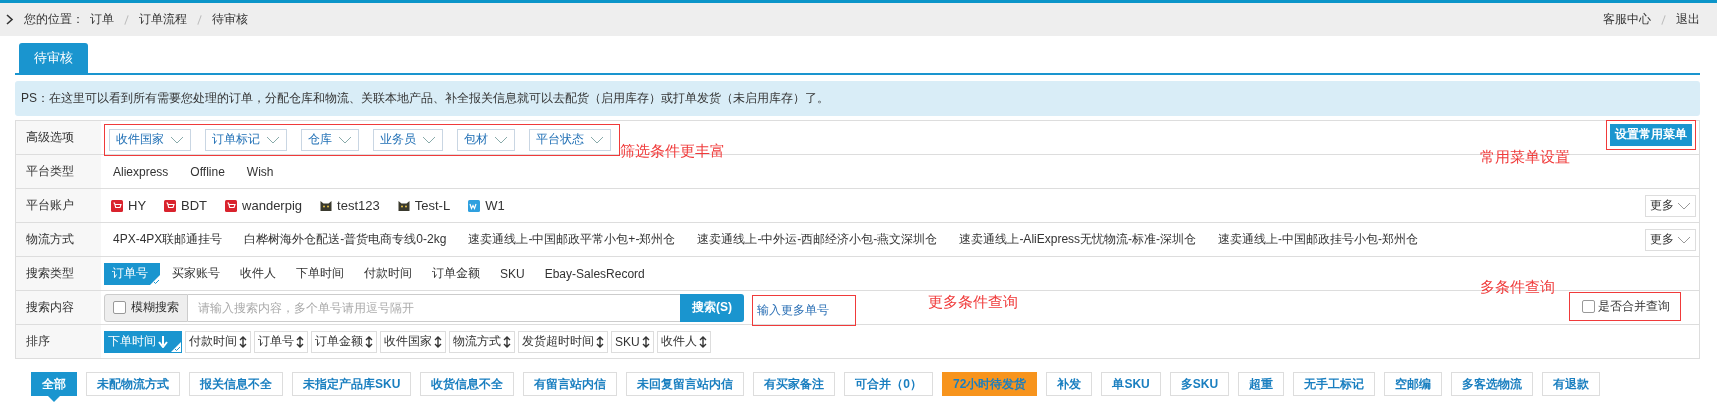 The image size is (1717, 410). I want to click on status-tab: 无手工标记, so click(1334, 384).